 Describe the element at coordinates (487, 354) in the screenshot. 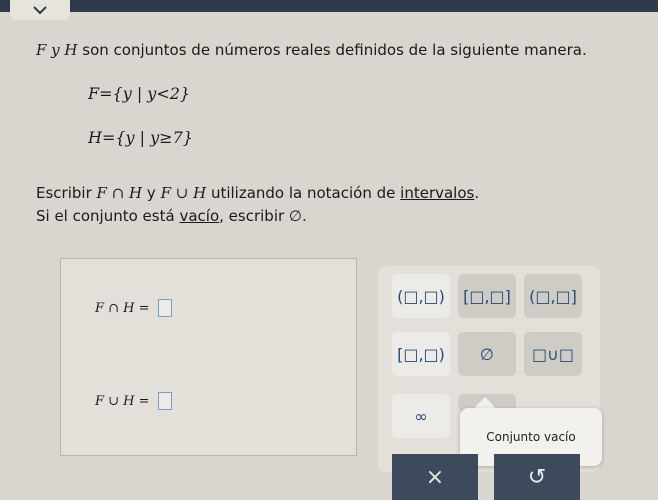

I see `empty-set-key: ∅` at that location.